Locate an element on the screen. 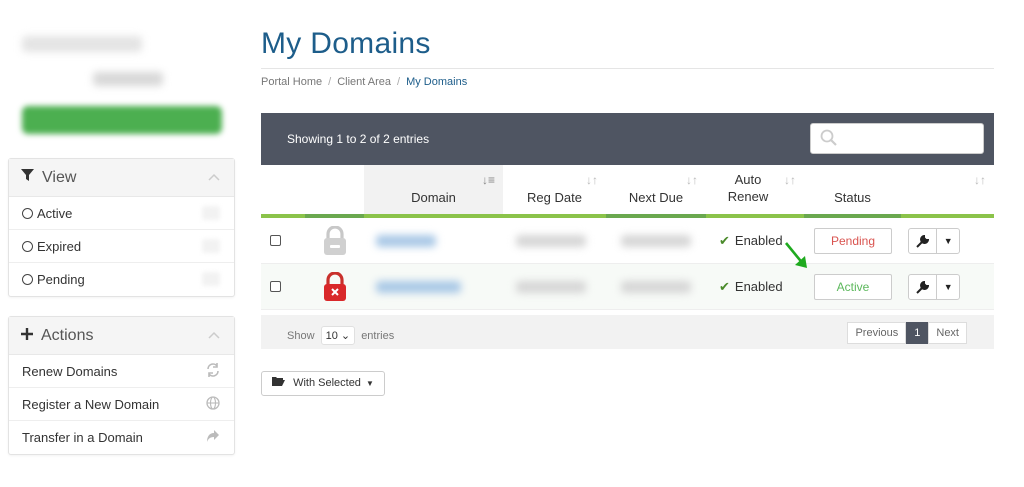 Image resolution: width=1024 pixels, height=487 pixels. lock-red-icon is located at coordinates (335, 288).